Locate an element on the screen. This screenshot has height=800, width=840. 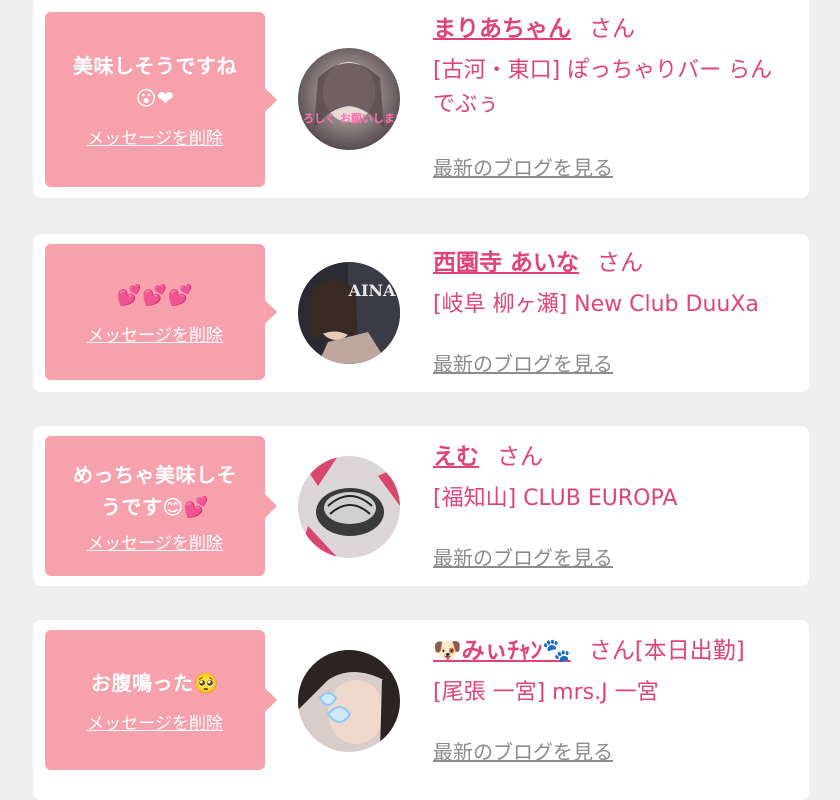
cast-info: まりあちゃん さん [古河・東口] ぽっちゃりバー らんでぶぅ 最新のブログを見る is located at coordinates (611, 96).